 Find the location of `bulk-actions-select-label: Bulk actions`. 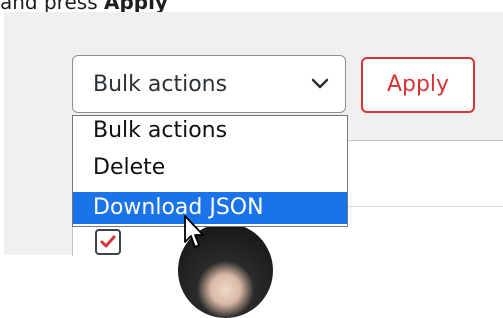

bulk-actions-select-label: Bulk actions is located at coordinates (160, 84).